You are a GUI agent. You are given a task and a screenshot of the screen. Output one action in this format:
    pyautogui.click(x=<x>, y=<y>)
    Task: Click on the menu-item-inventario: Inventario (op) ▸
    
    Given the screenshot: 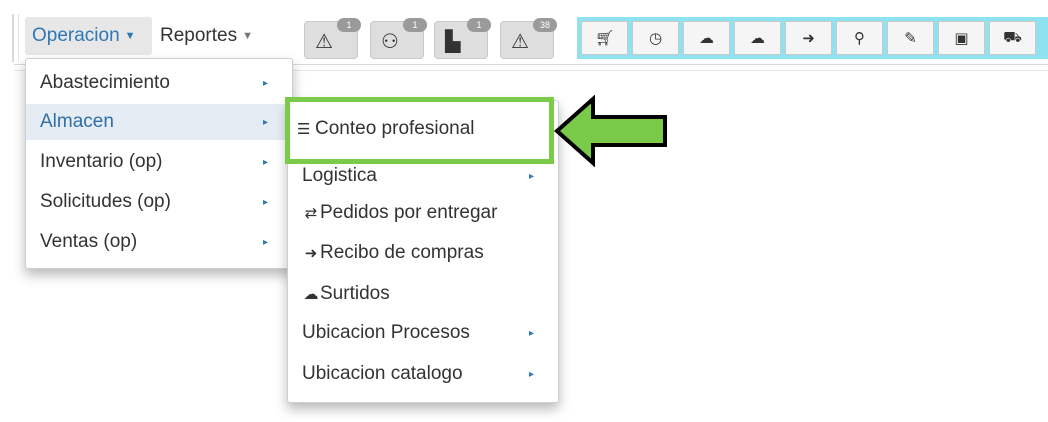 What is the action you would take?
    pyautogui.click(x=159, y=162)
    